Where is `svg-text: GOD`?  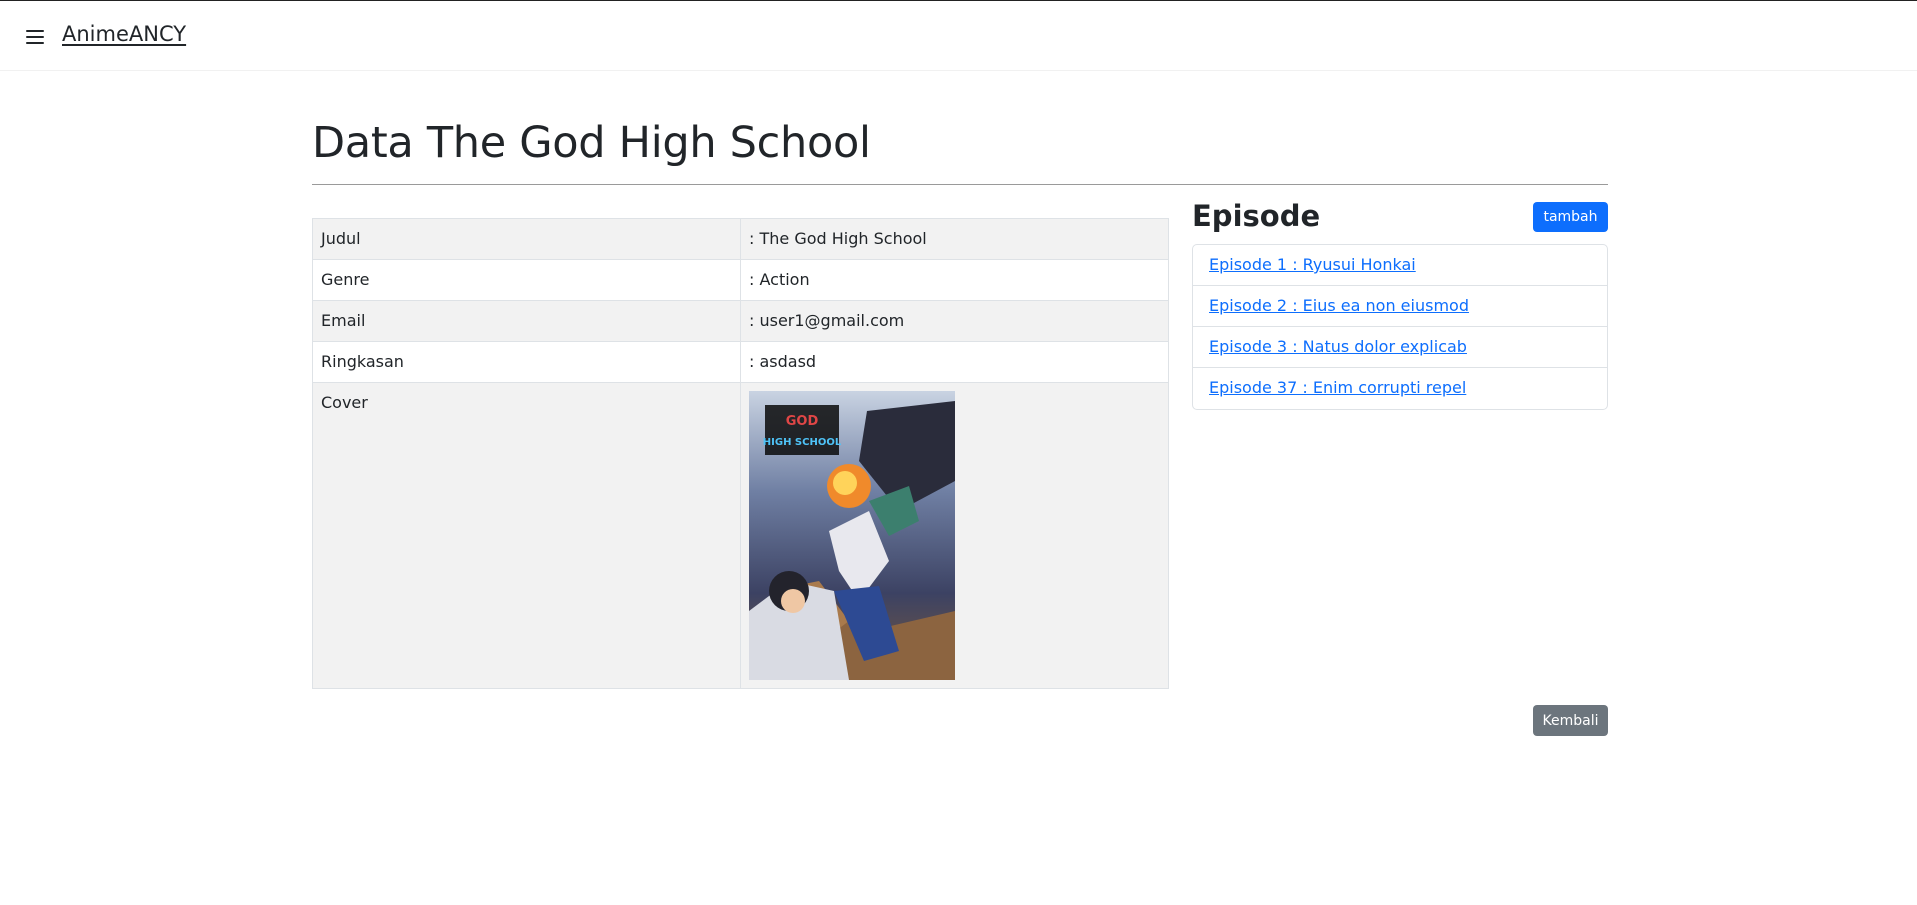
svg-text: GOD is located at coordinates (802, 421).